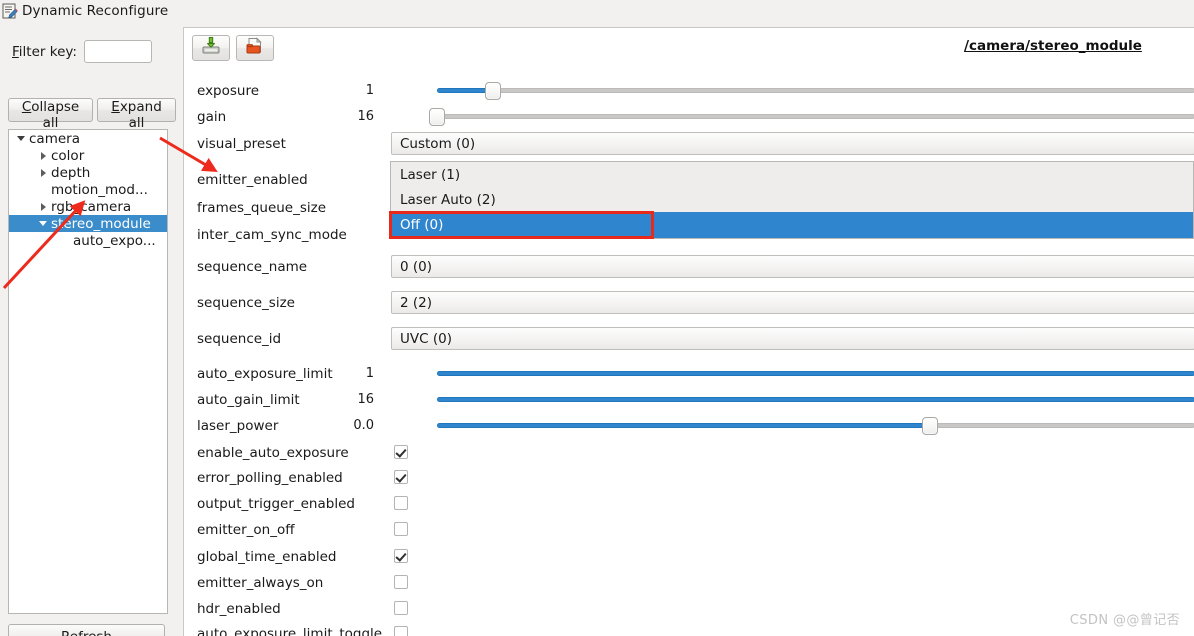  I want to click on slider-value-gain: 16, so click(365, 116).